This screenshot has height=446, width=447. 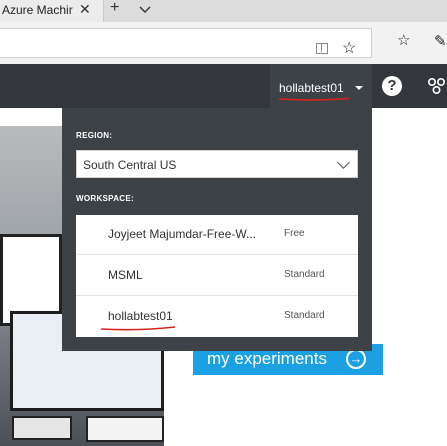 I want to click on people-icon, so click(x=436, y=87).